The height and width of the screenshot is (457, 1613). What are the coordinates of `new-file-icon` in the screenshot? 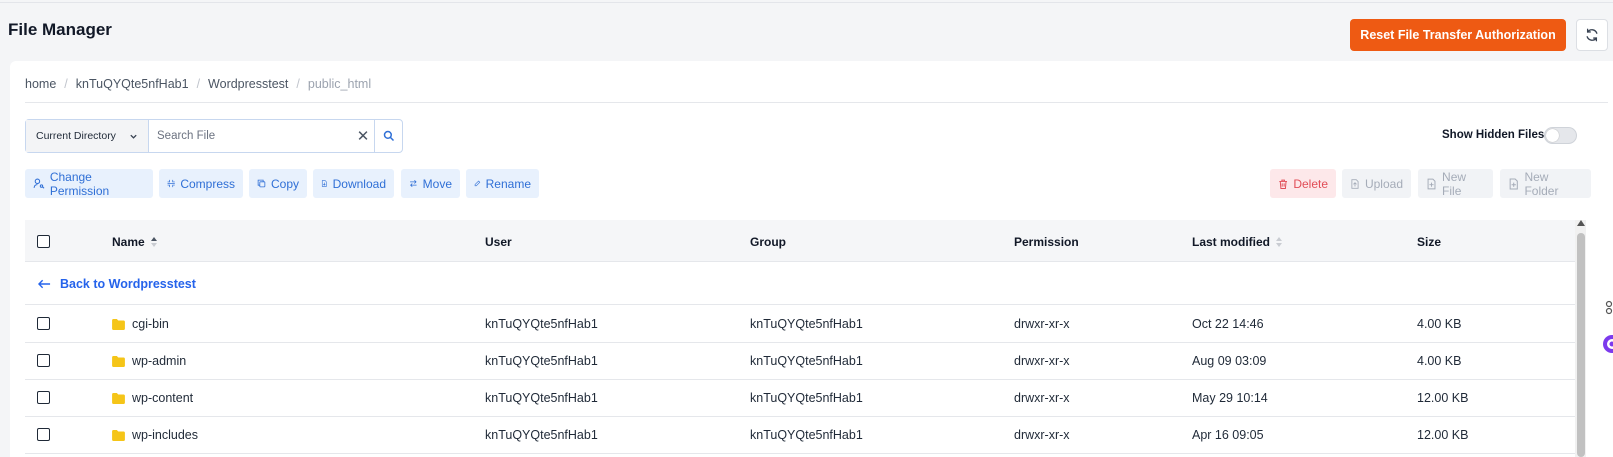 It's located at (1431, 183).